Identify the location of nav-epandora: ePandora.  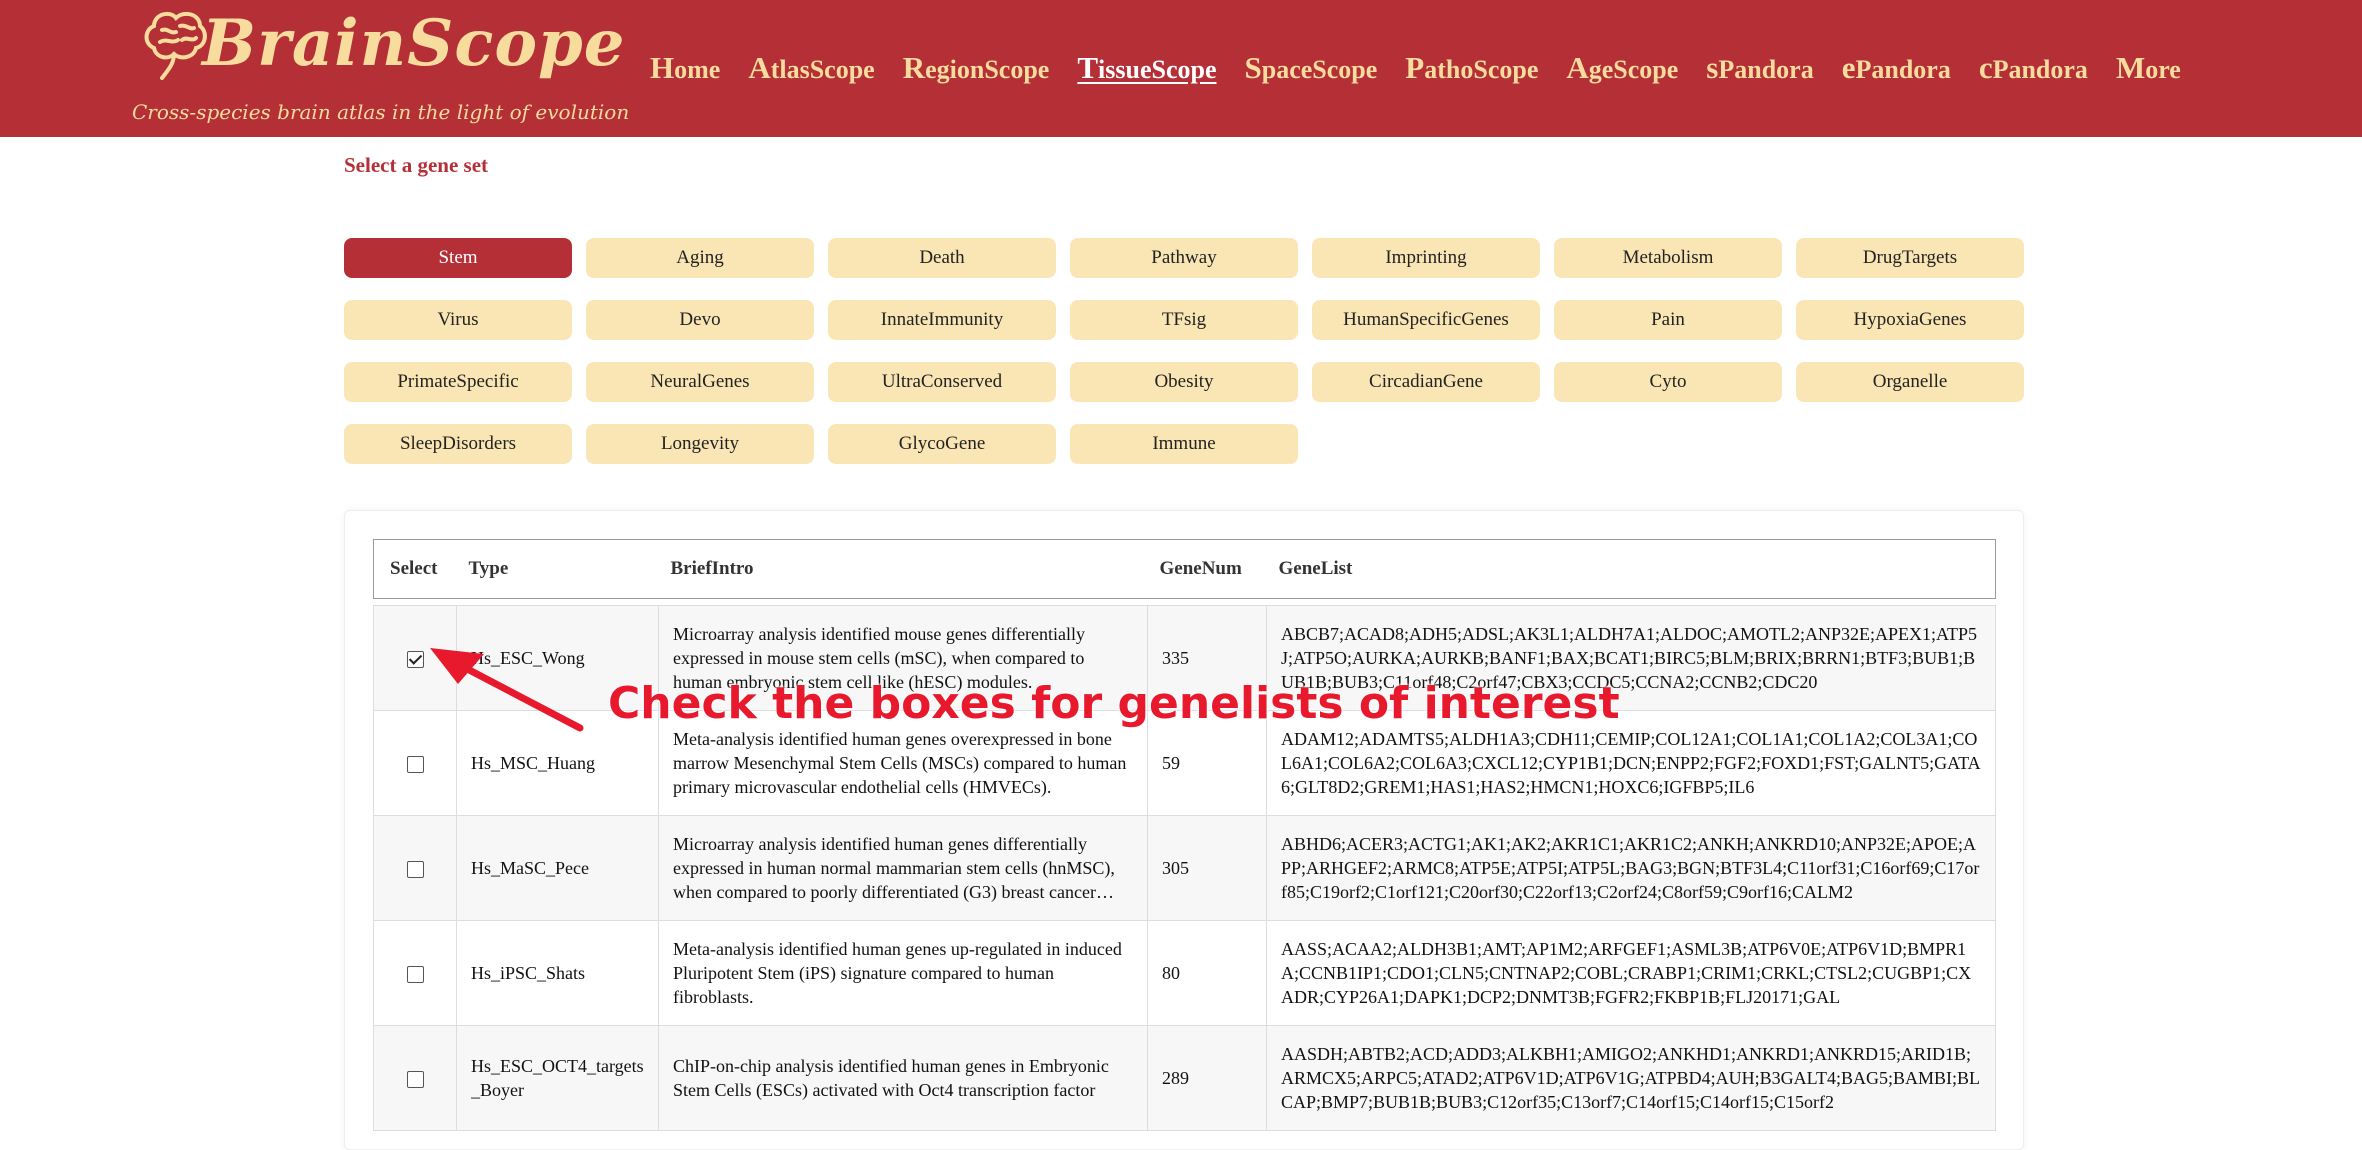
(1896, 68).